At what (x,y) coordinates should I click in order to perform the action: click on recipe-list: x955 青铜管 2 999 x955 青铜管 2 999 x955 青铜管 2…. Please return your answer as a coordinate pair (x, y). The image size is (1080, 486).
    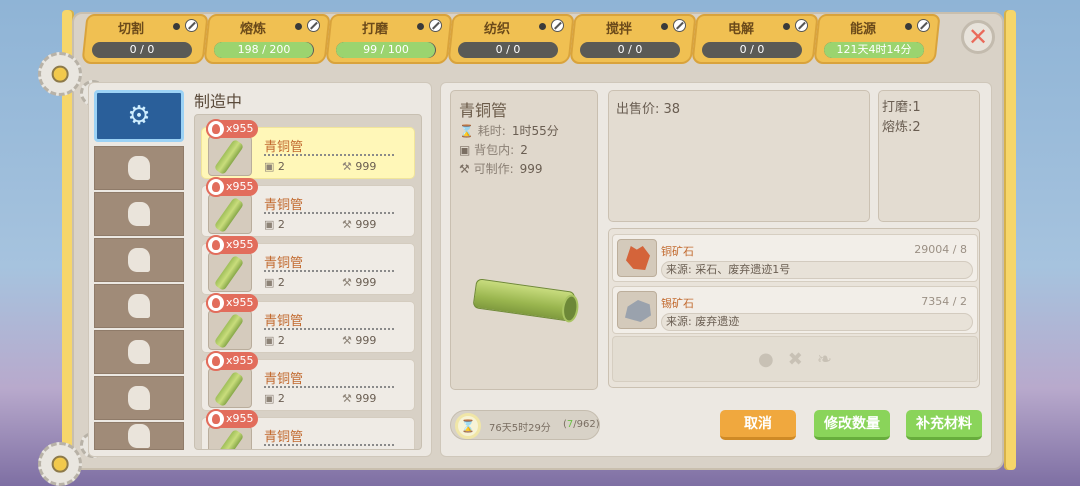
    Looking at the image, I should click on (308, 282).